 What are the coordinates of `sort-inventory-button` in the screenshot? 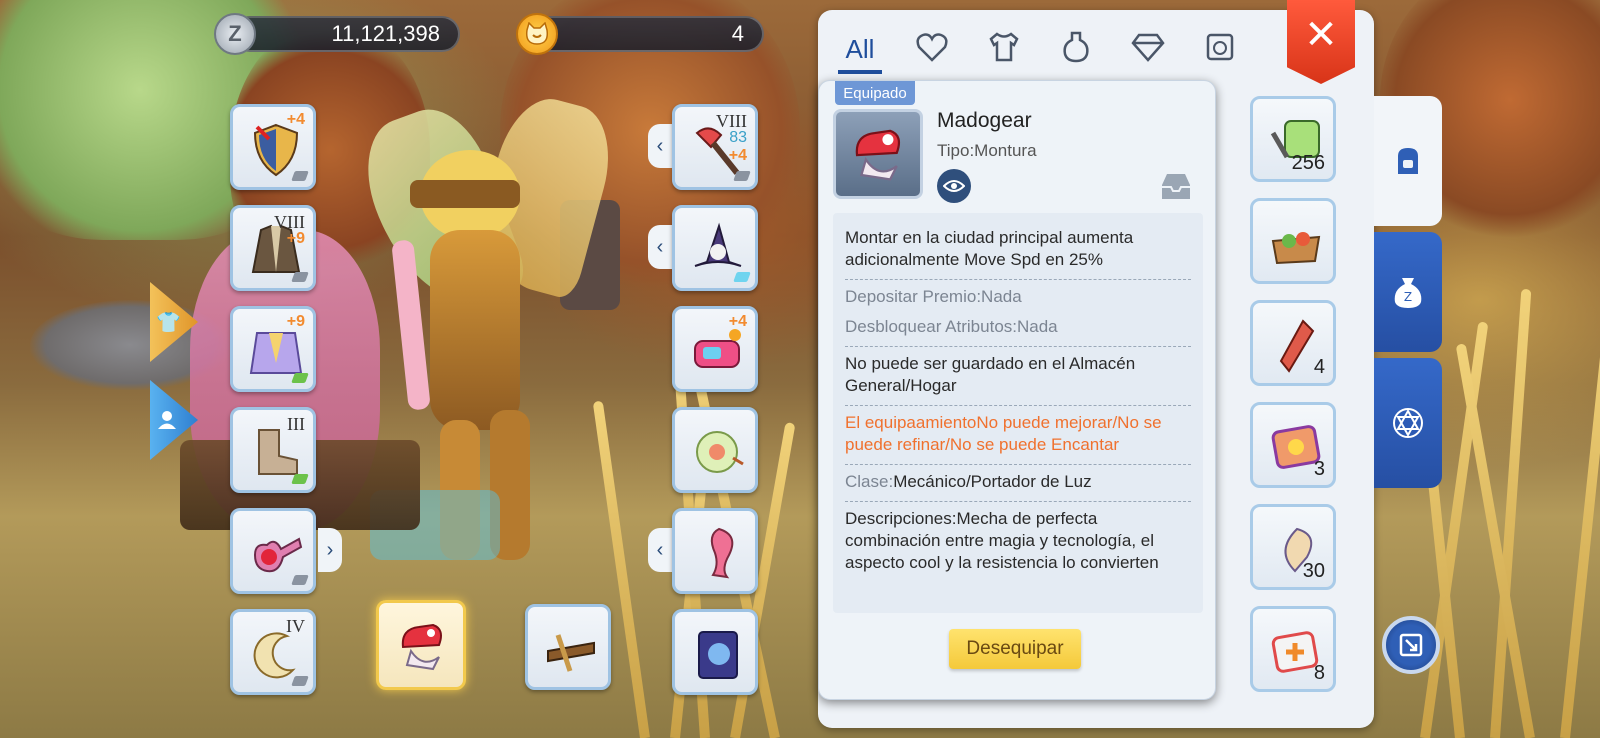 It's located at (1411, 645).